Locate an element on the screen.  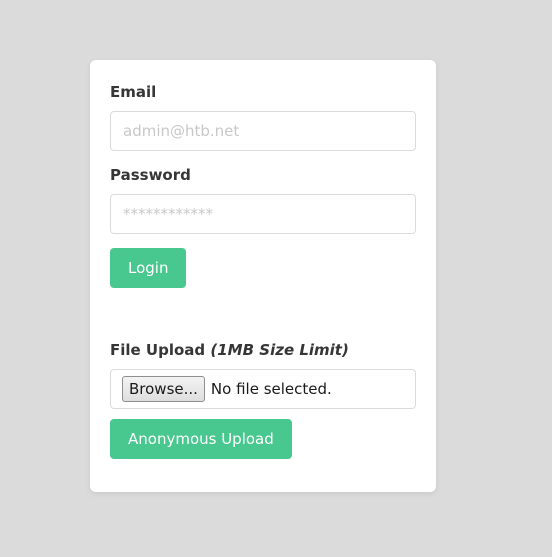
email-group: Email is located at coordinates (263, 116).